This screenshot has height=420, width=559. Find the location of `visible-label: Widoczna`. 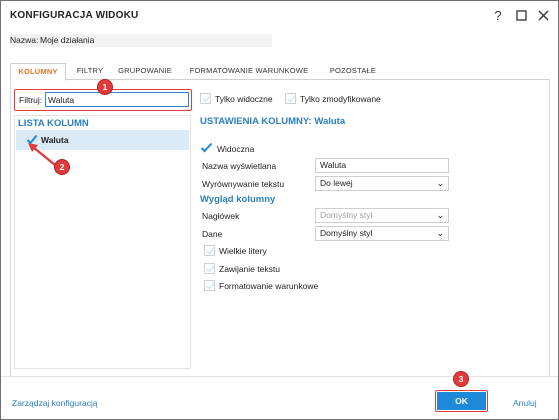

visible-label: Widoczna is located at coordinates (236, 148).